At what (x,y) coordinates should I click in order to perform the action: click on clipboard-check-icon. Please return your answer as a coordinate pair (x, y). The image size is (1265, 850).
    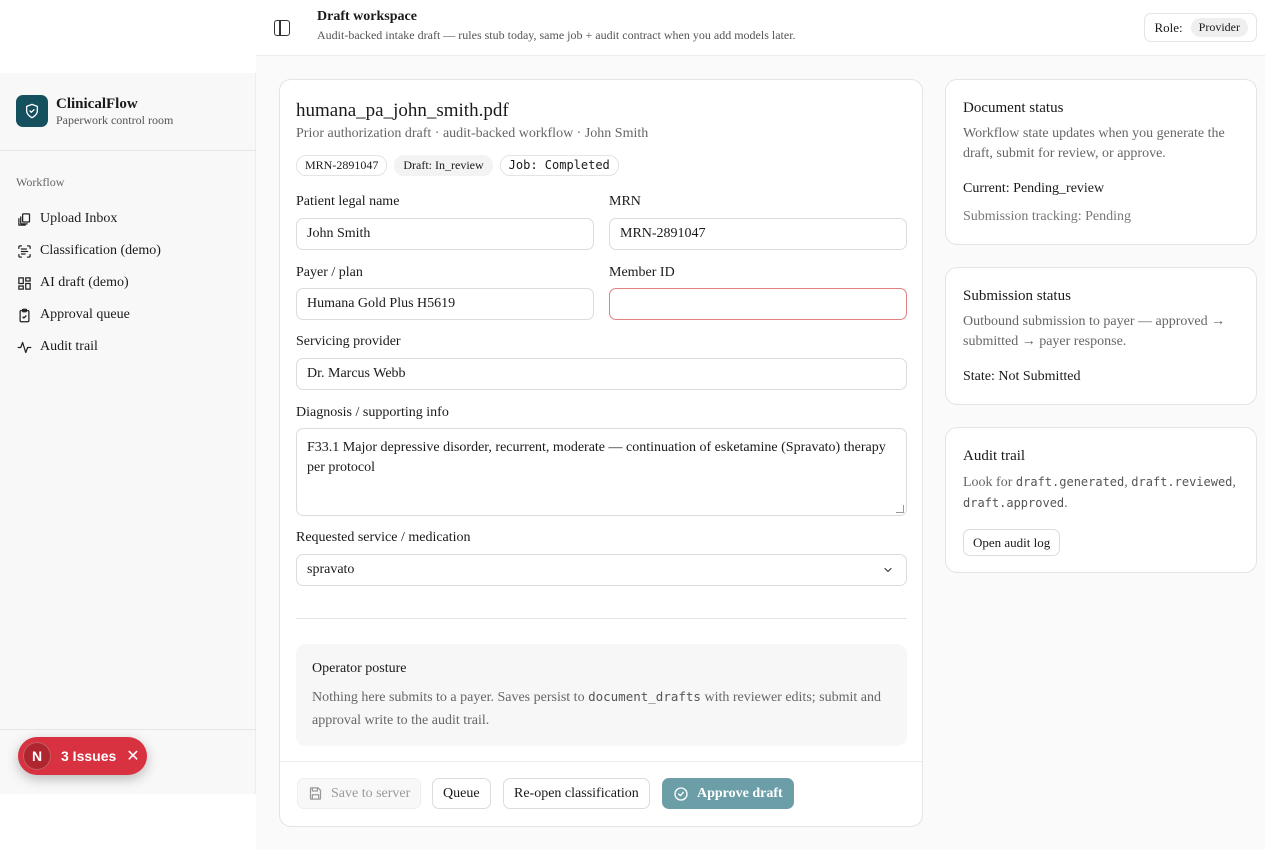
    Looking at the image, I should click on (24, 315).